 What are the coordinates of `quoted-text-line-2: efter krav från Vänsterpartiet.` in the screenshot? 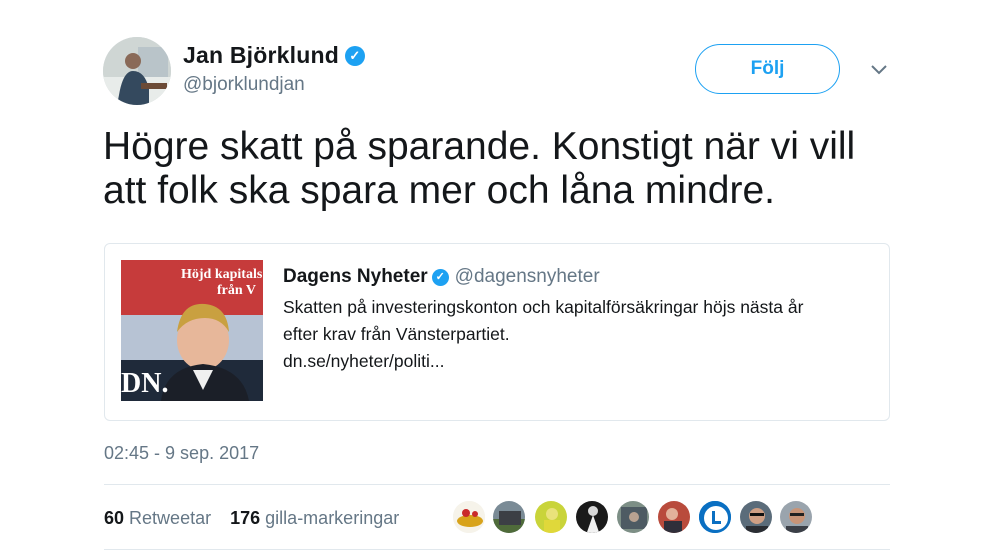 It's located at (396, 334).